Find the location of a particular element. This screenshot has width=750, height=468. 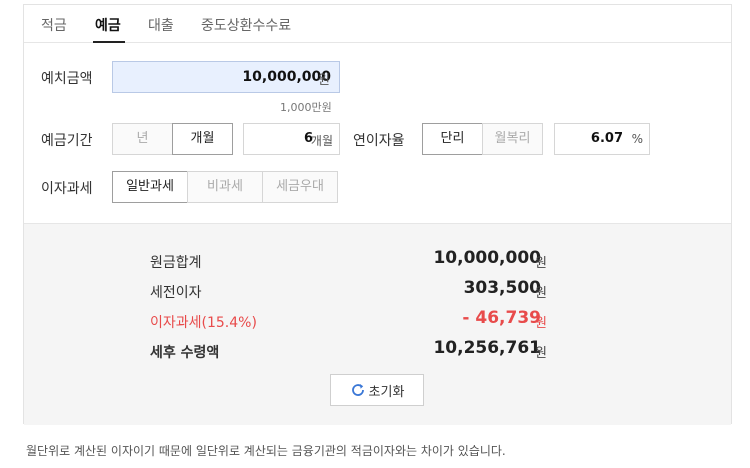

annual-rate-input: 6.07 % is located at coordinates (602, 139).